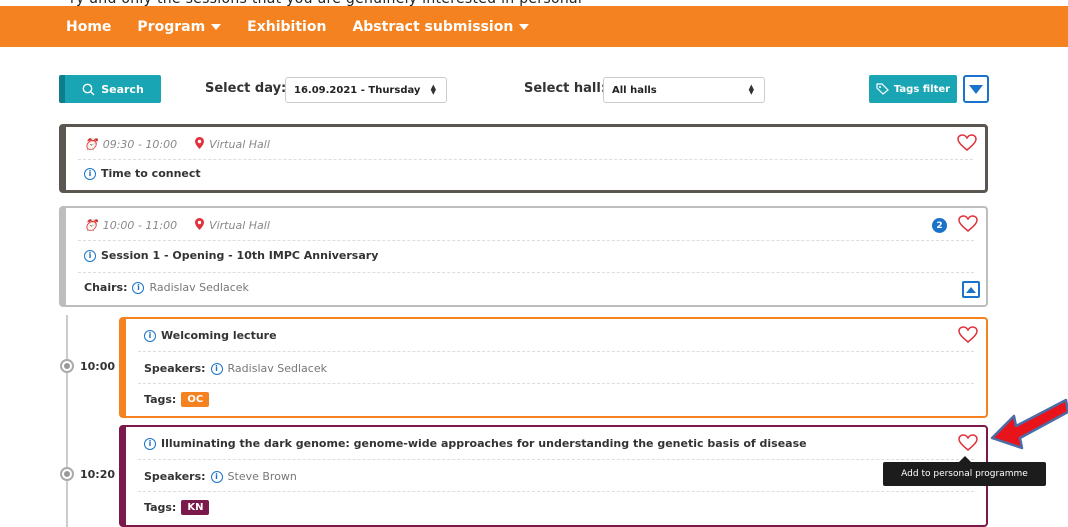 The height and width of the screenshot is (527, 1068). Describe the element at coordinates (277, 368) in the screenshot. I see `speaker-name: Radislav Sedlacek` at that location.